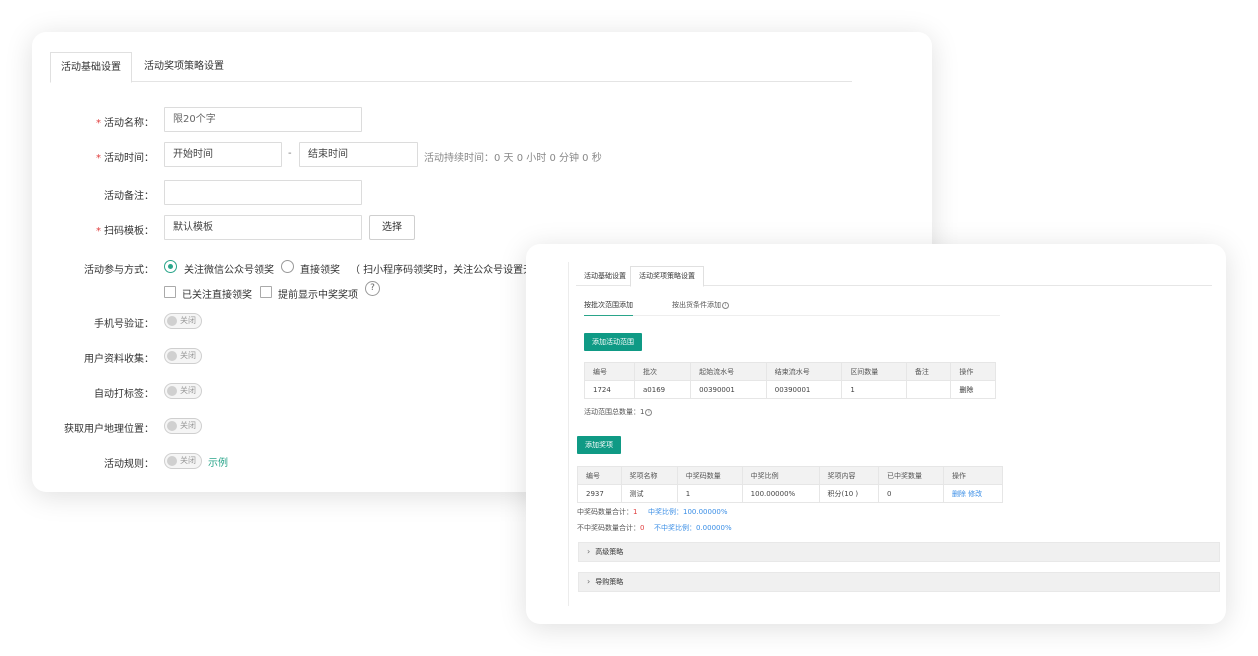 This screenshot has width=1258, height=656. Describe the element at coordinates (372, 288) in the screenshot. I see `help-icon: ?` at that location.